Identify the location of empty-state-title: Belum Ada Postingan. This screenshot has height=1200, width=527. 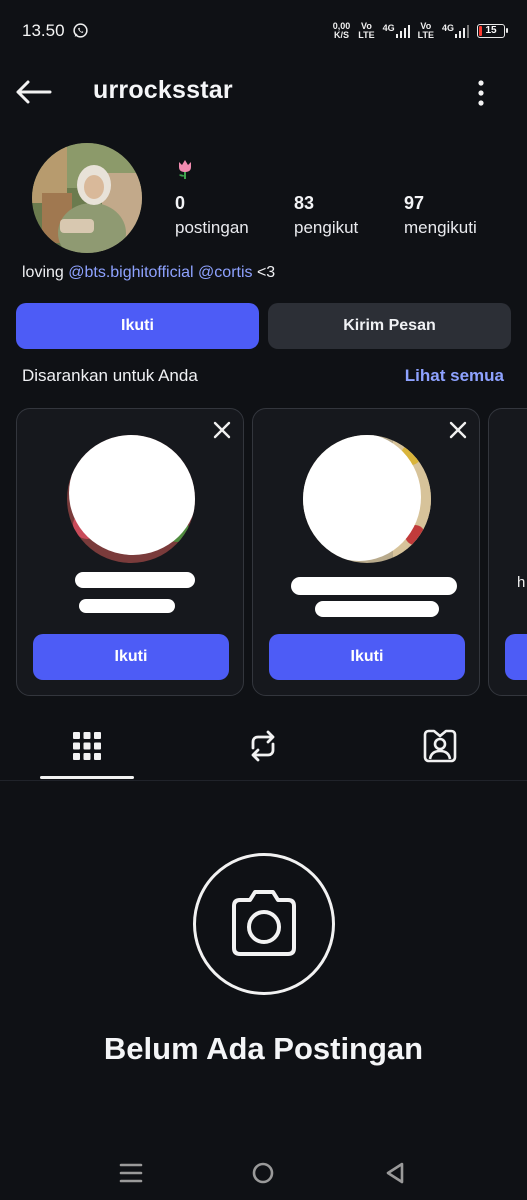
(263, 1048).